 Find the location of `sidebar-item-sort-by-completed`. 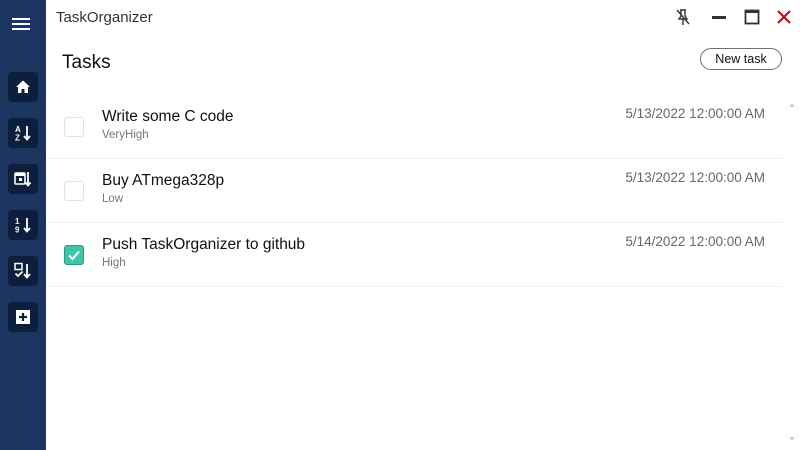

sidebar-item-sort-by-completed is located at coordinates (23, 271).